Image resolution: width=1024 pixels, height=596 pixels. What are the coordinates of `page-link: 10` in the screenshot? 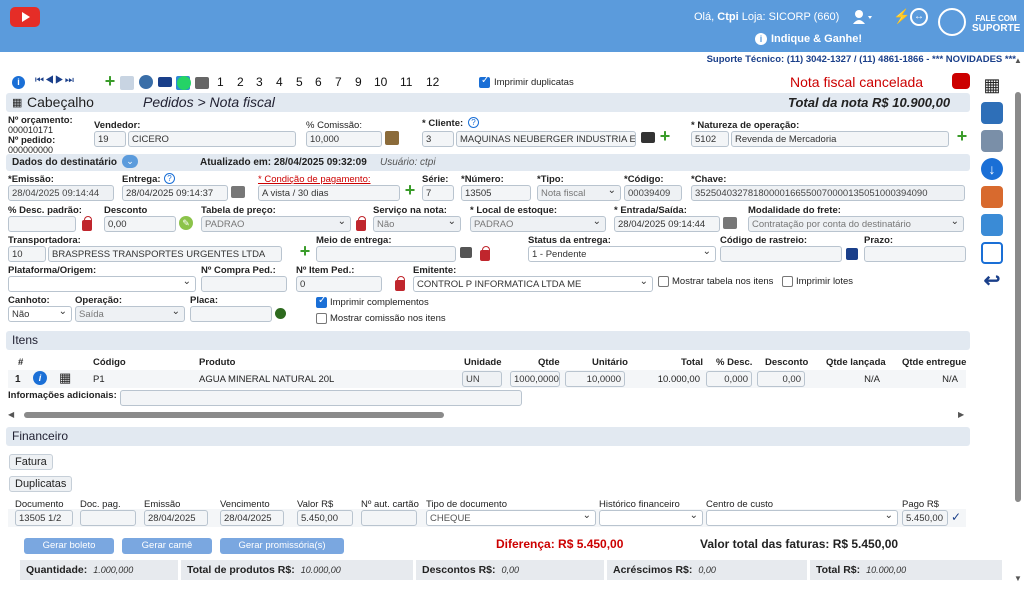 It's located at (380, 82).